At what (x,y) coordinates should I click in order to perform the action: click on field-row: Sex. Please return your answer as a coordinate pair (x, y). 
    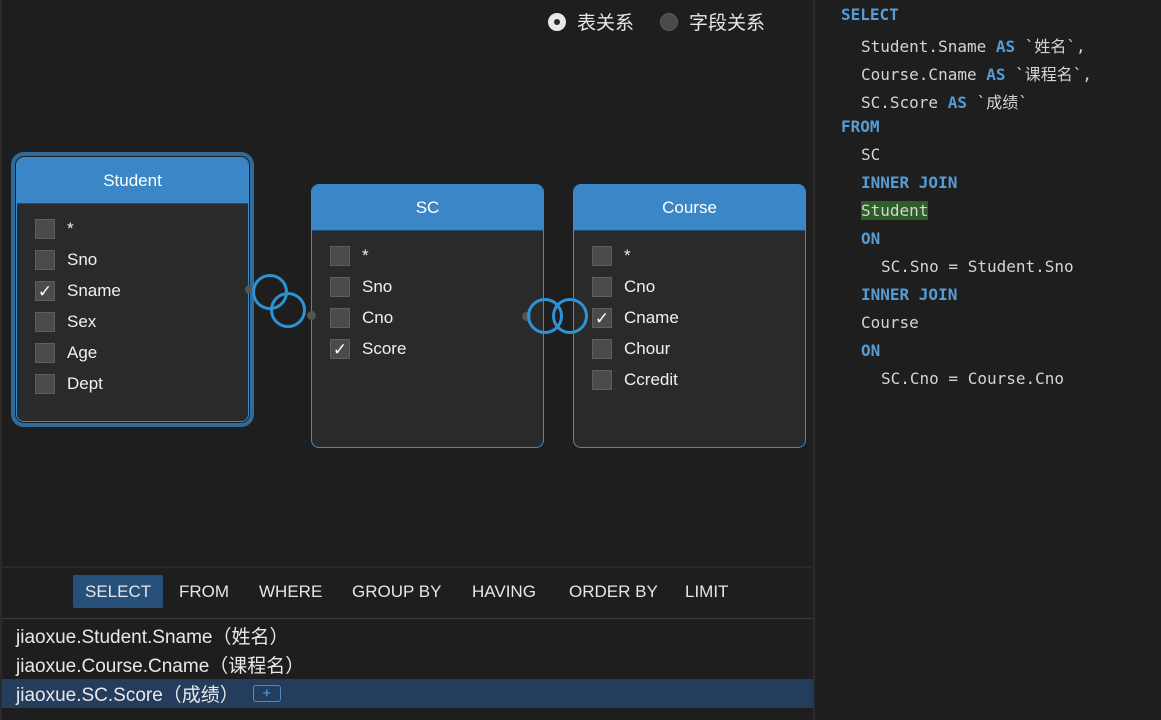
    Looking at the image, I should click on (65, 322).